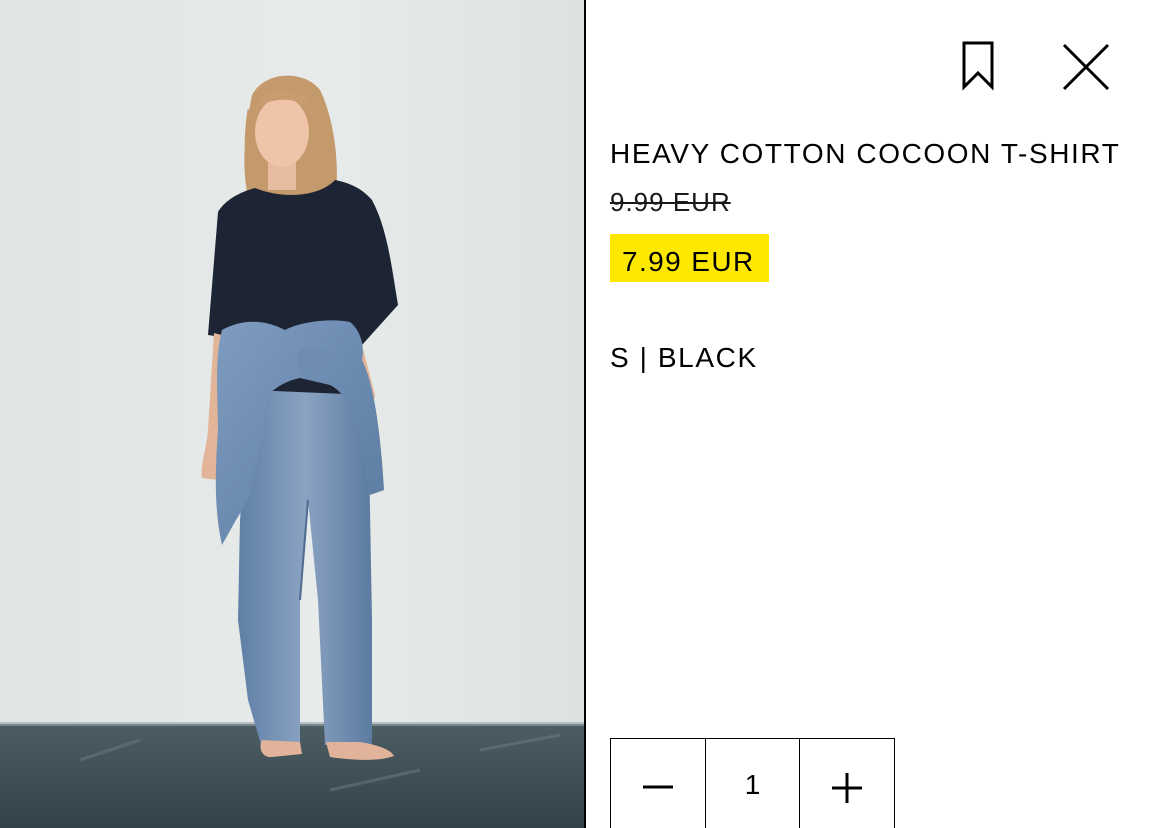  I want to click on bookmark-button, so click(978, 66).